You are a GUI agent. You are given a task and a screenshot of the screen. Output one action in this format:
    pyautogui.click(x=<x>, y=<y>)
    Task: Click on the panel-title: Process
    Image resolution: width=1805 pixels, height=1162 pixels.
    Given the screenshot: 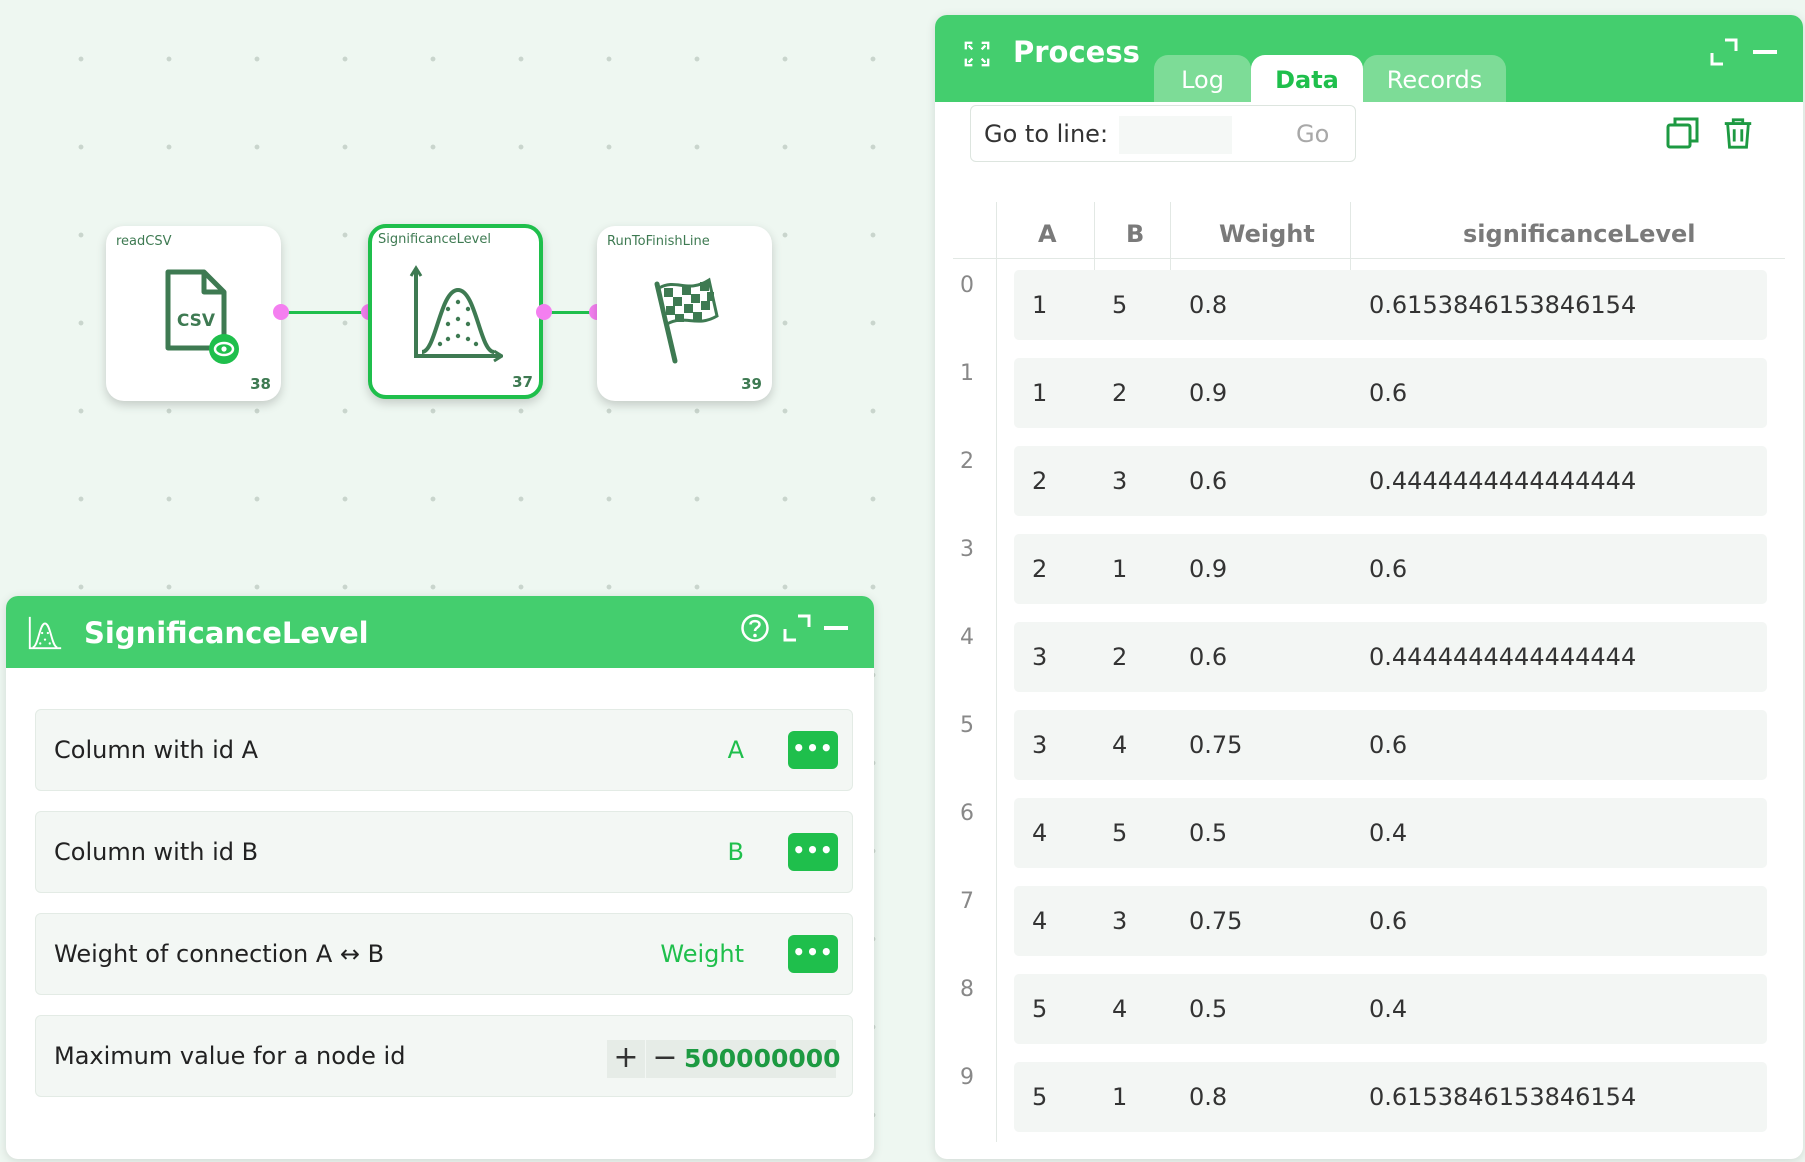 What is the action you would take?
    pyautogui.click(x=1076, y=52)
    